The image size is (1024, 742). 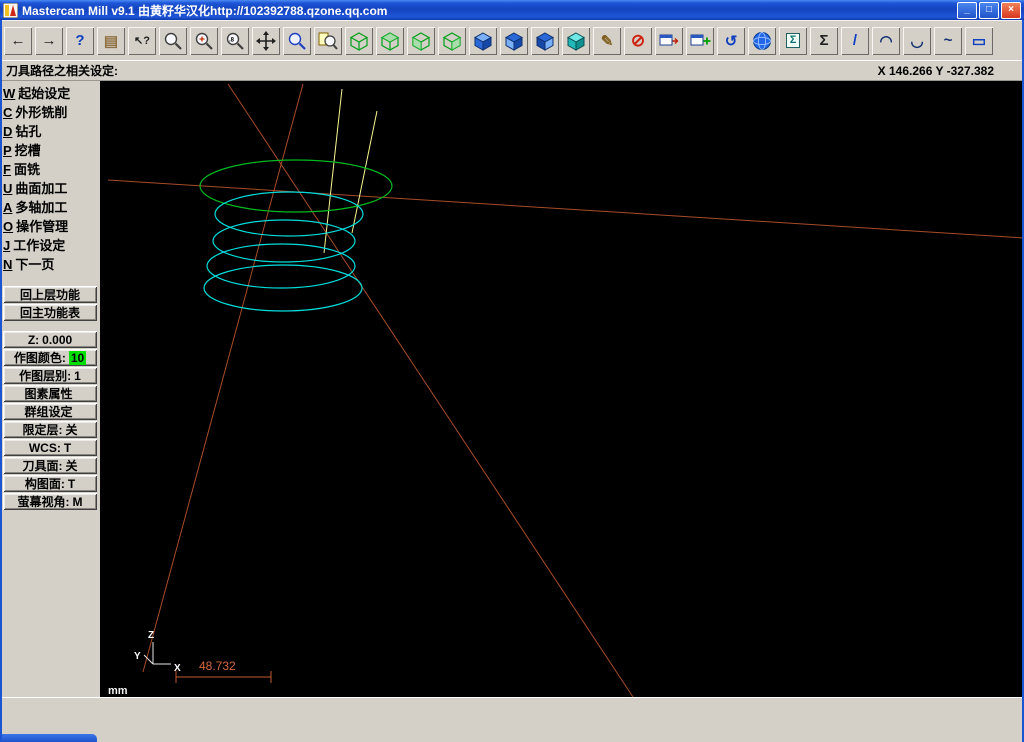 What do you see at coordinates (917, 40) in the screenshot?
I see `arc-down-icon: ◡` at bounding box center [917, 40].